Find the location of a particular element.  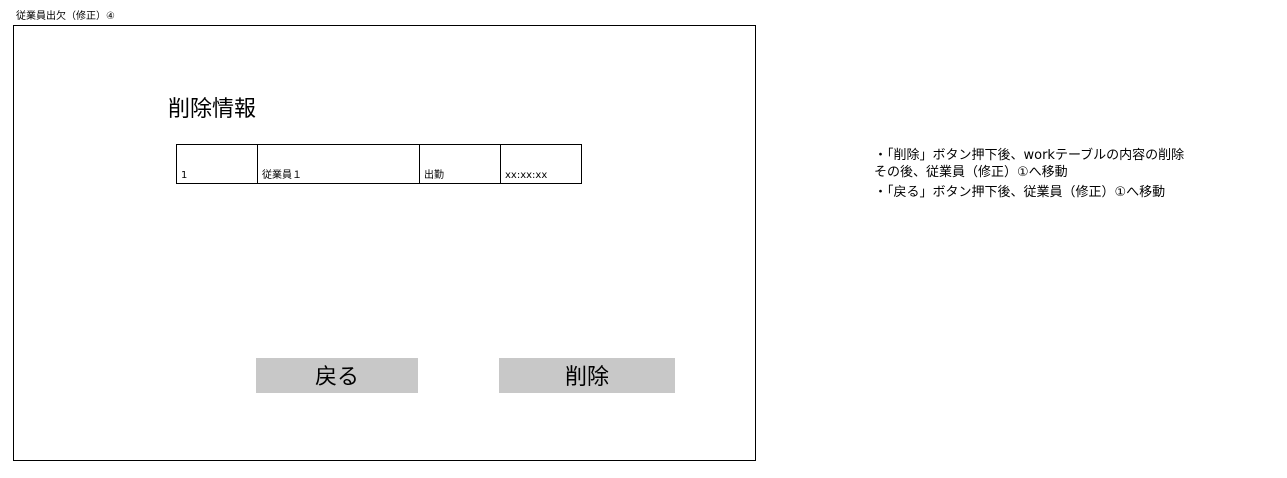

deletion-record-table: 1 従業員１ 出勤 xx:xx:xx is located at coordinates (379, 164).